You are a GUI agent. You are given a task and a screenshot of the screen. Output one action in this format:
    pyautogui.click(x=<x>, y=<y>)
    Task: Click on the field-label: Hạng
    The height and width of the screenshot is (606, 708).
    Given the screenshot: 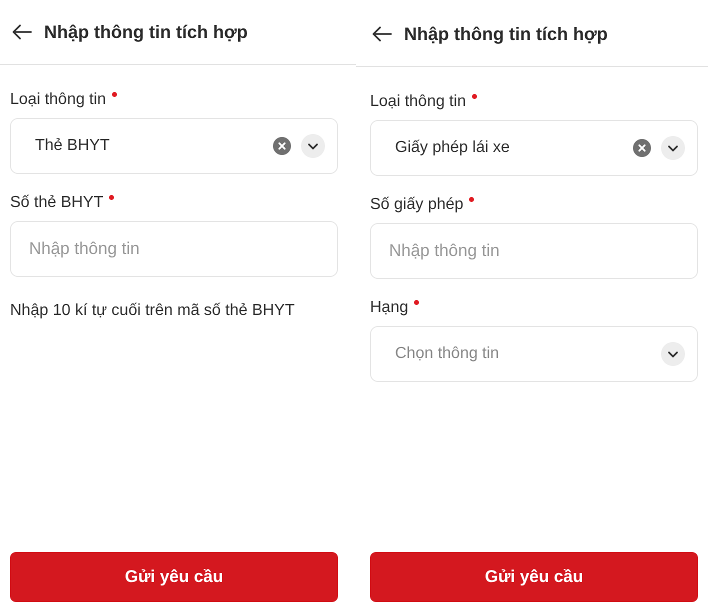 What is the action you would take?
    pyautogui.click(x=389, y=308)
    